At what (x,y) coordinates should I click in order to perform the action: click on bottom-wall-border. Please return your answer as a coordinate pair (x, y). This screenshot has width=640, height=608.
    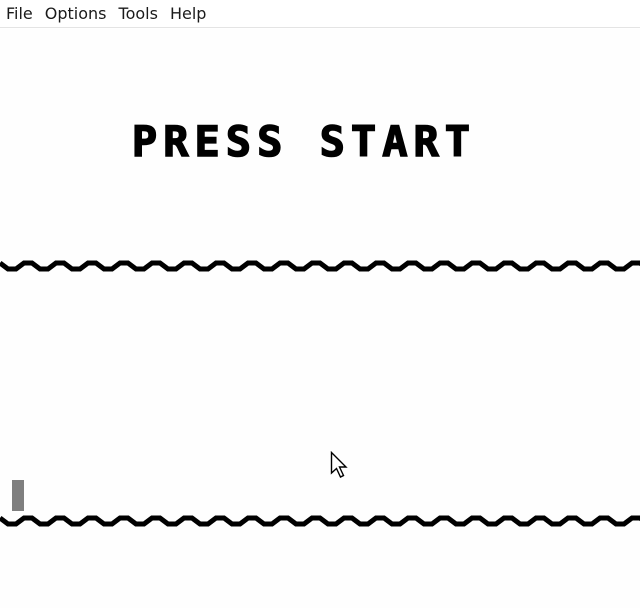
    Looking at the image, I should click on (320, 521).